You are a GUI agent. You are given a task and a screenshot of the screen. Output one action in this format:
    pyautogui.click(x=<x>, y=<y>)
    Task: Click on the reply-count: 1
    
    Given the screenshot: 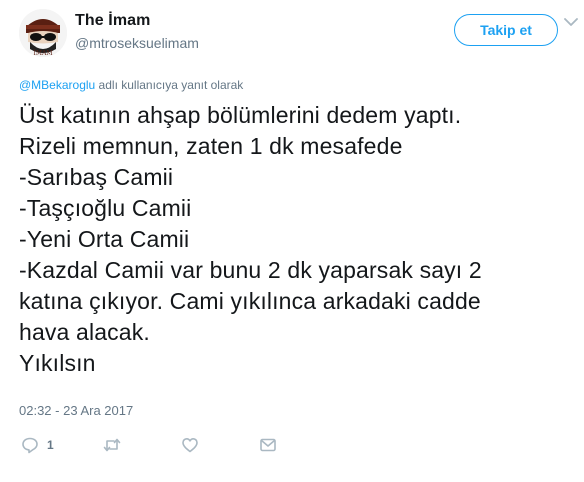 What is the action you would take?
    pyautogui.click(x=50, y=445)
    